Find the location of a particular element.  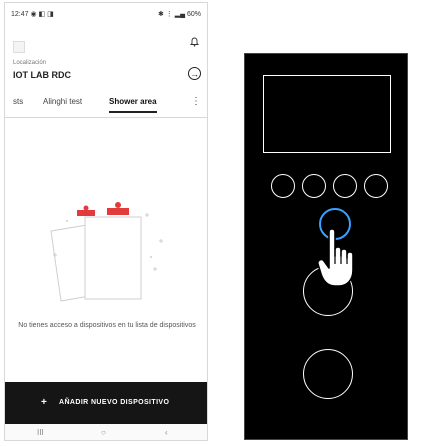

menu-icon is located at coordinates (19, 47).